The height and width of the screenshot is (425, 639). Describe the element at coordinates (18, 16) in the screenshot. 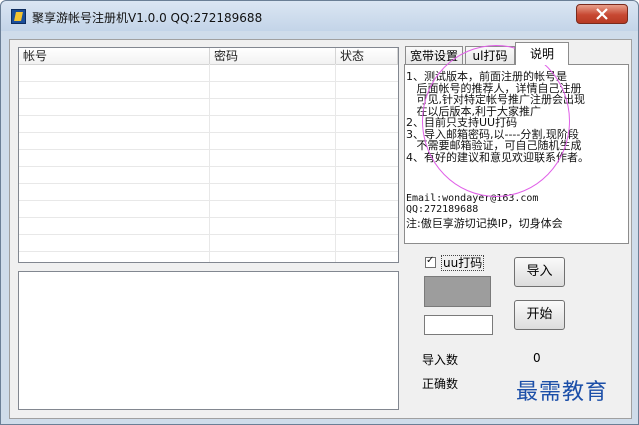

I see `app-icon` at that location.